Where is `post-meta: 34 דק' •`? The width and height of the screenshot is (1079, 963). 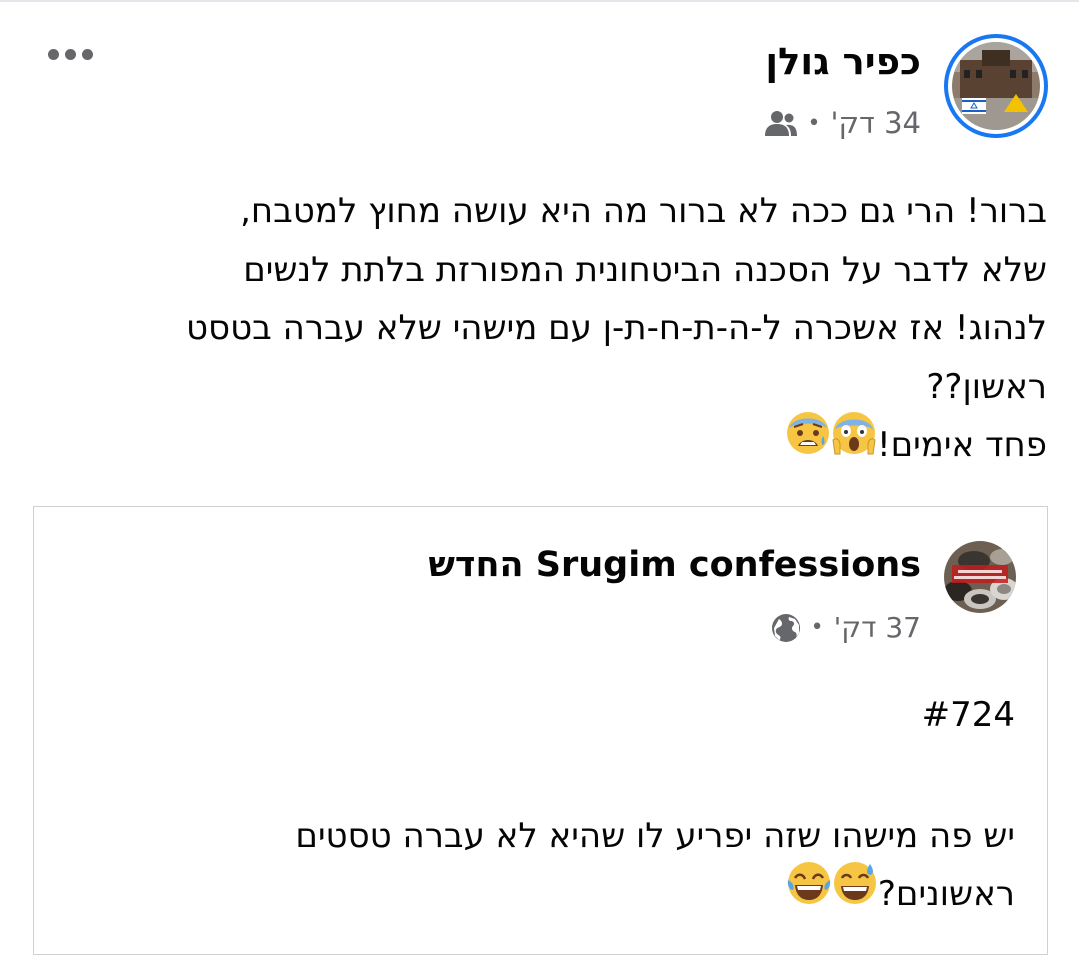 post-meta: 34 דק' • is located at coordinates (842, 123).